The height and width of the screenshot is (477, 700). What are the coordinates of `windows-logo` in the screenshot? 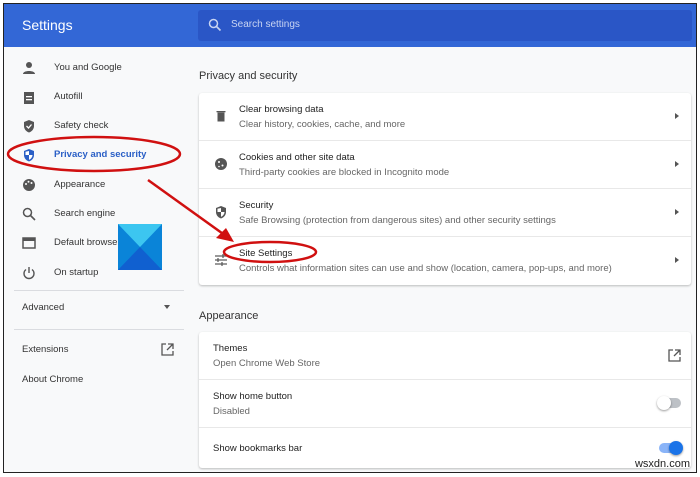 It's located at (140, 247).